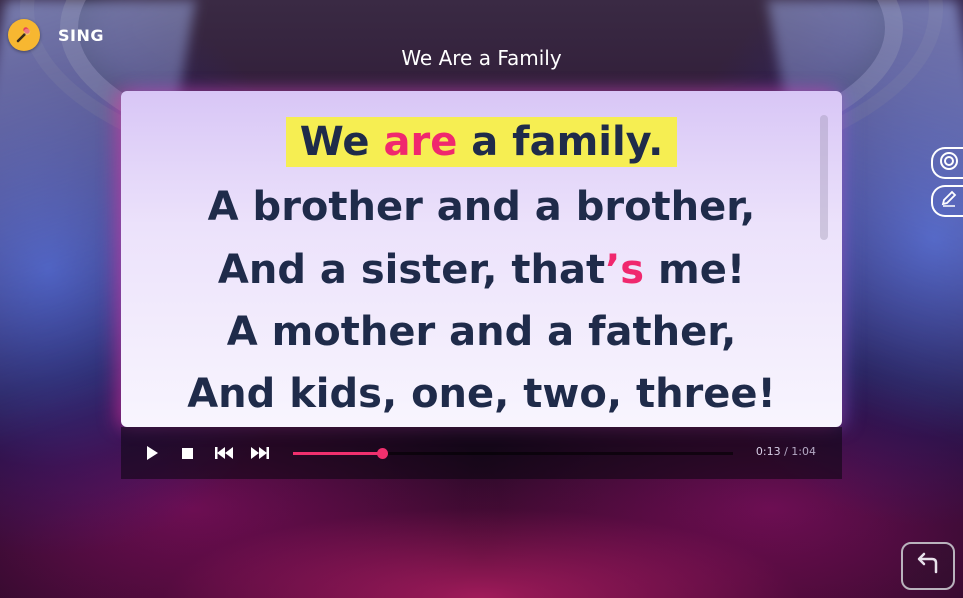  I want to click on previous-icon, so click(224, 453).